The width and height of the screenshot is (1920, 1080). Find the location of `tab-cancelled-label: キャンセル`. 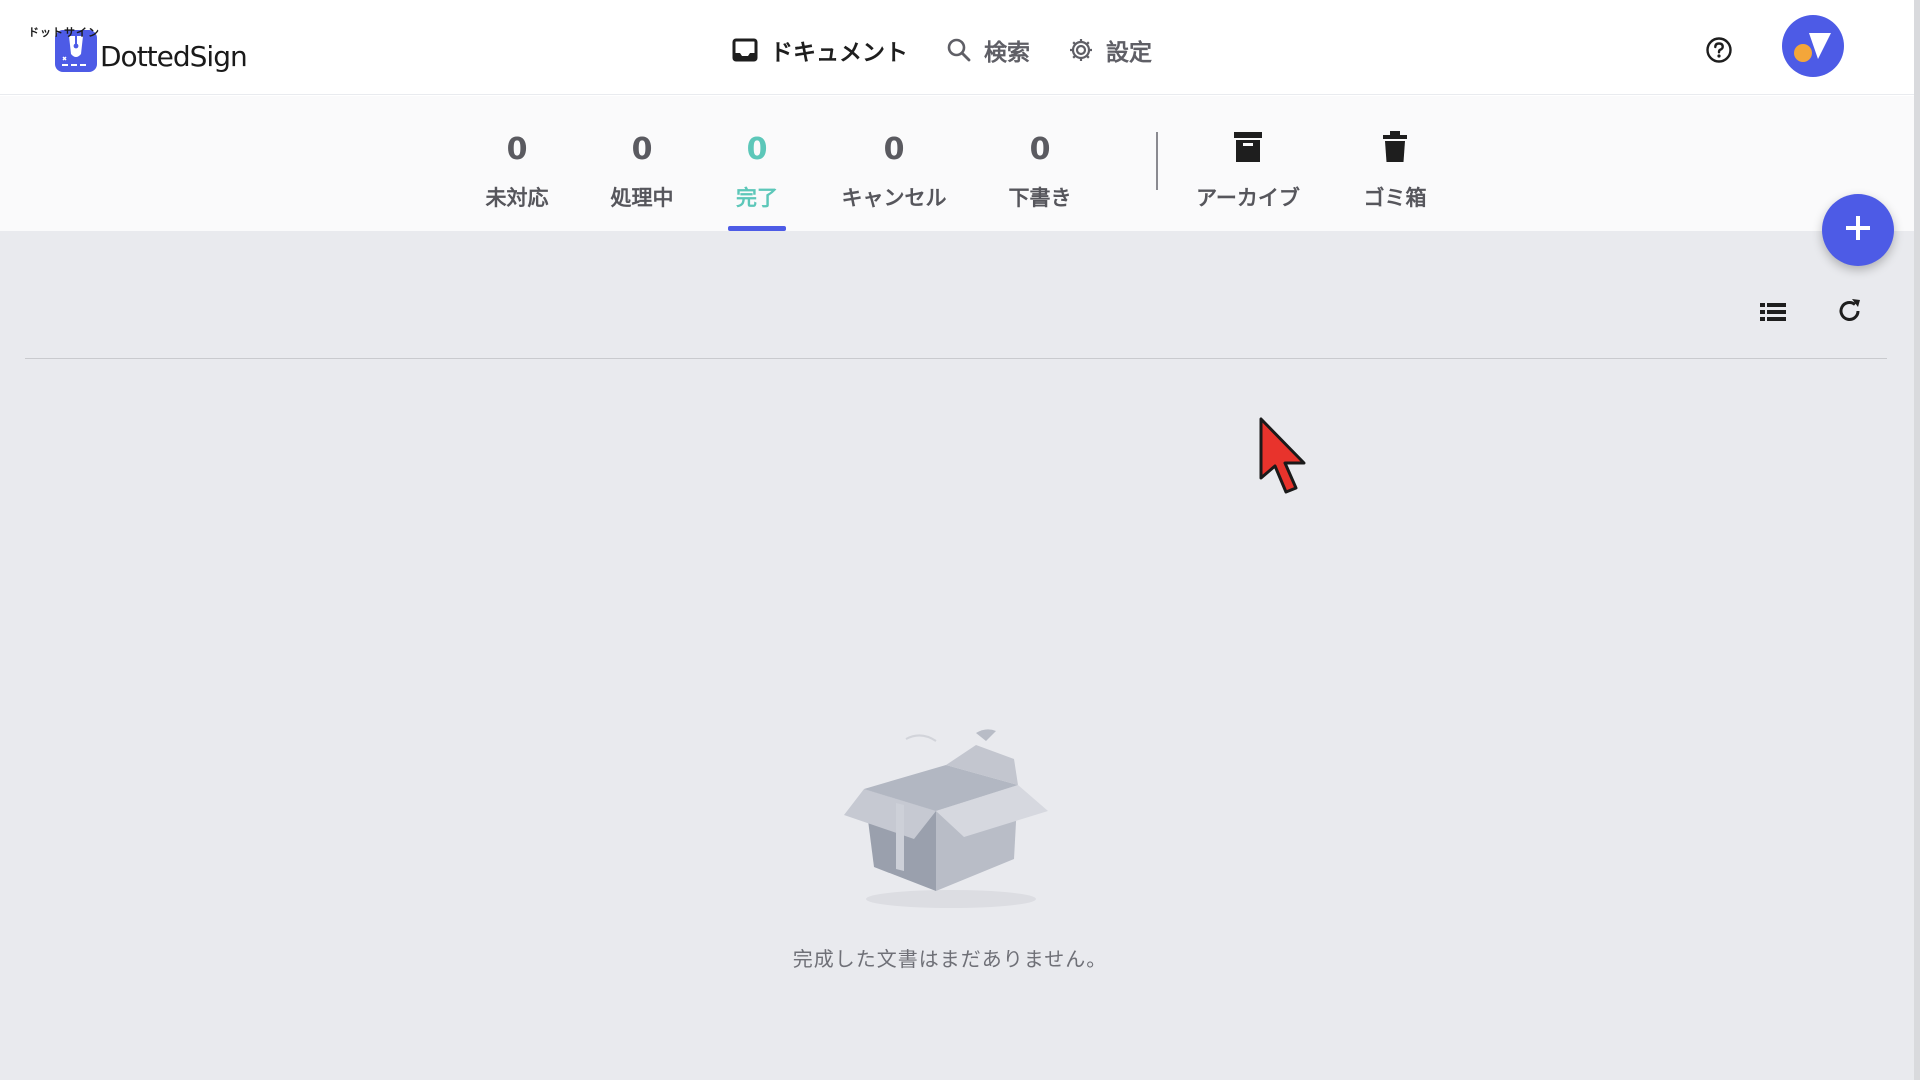

tab-cancelled-label: キャンセル is located at coordinates (894, 198).